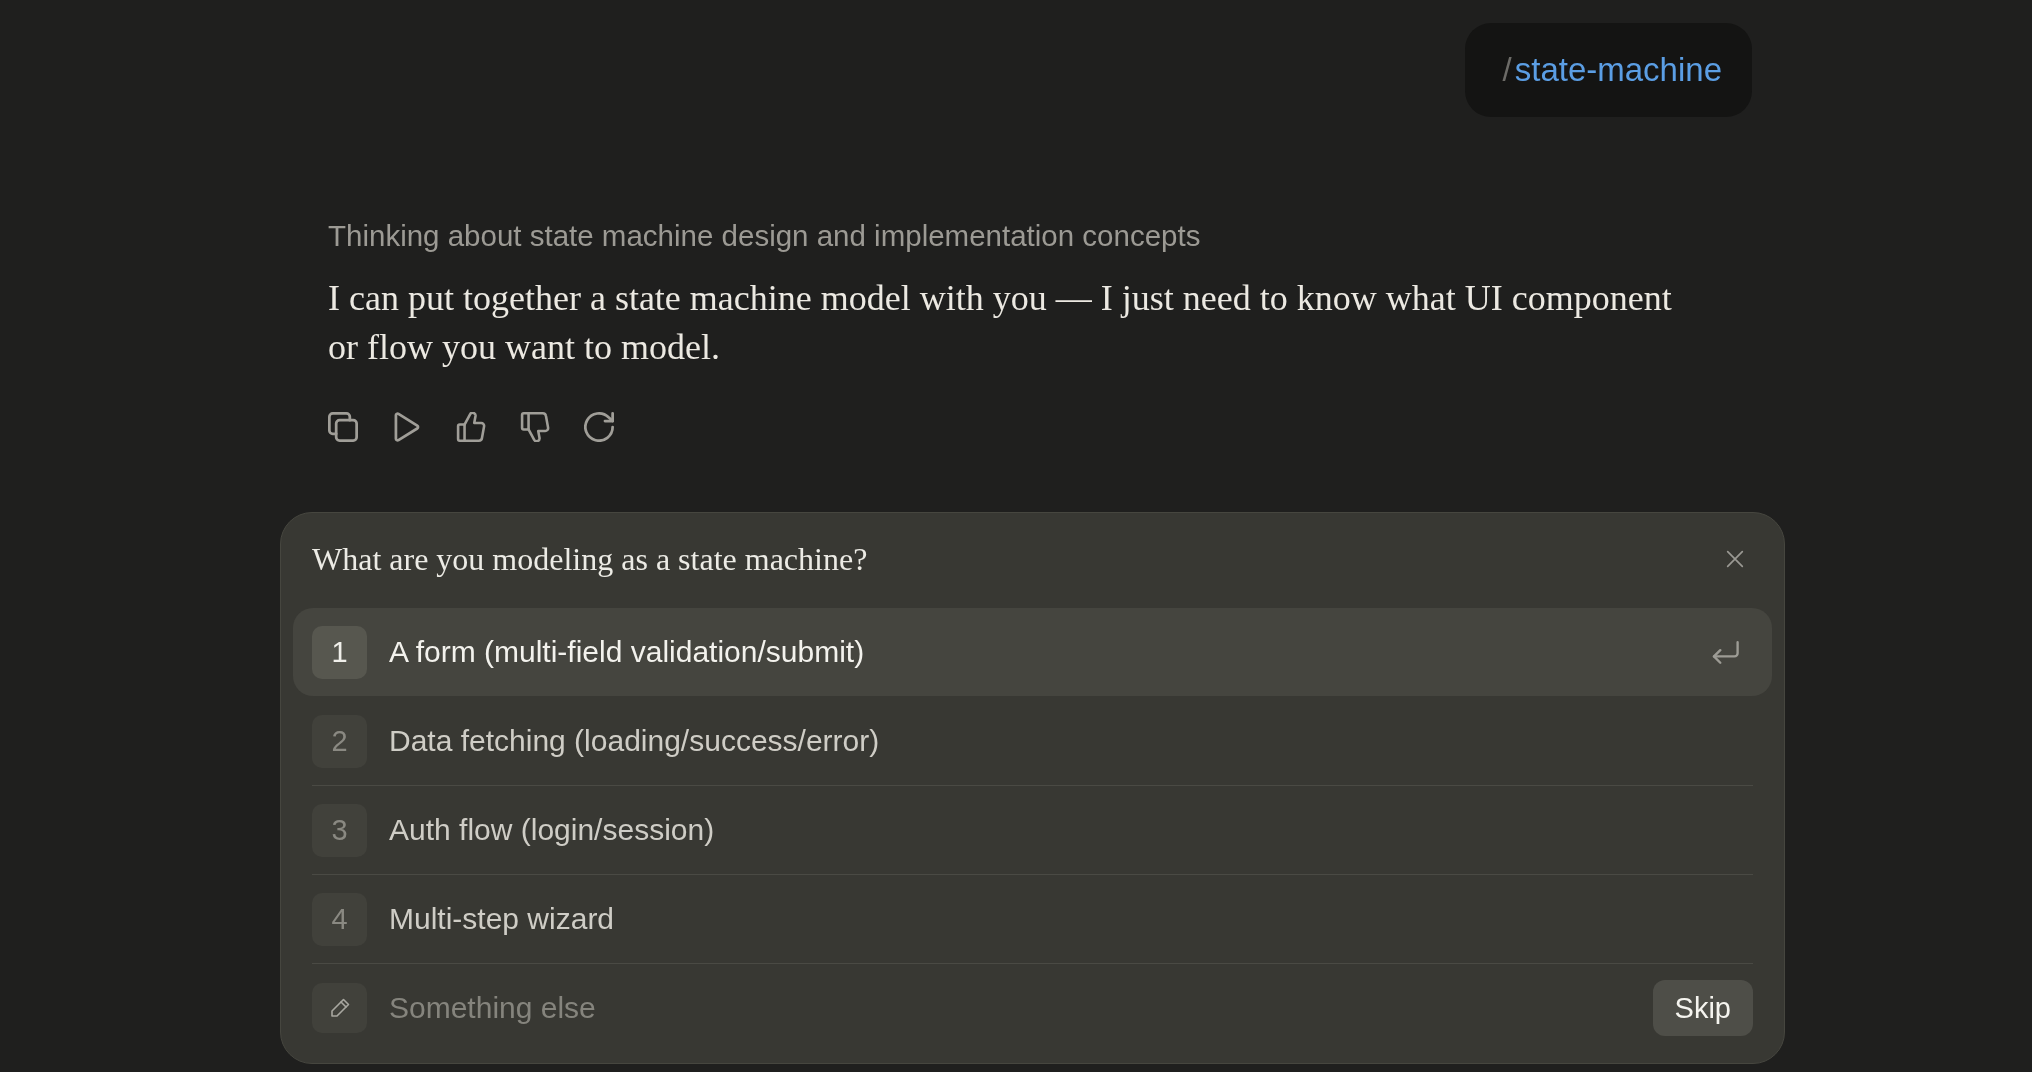 The width and height of the screenshot is (2032, 1072). I want to click on option-button: 3 Auth flow (login/session), so click(1032, 830).